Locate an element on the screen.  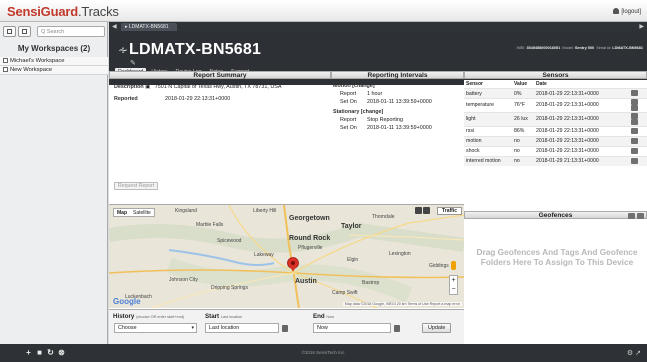
location-pin-icon is located at coordinates (293, 264).